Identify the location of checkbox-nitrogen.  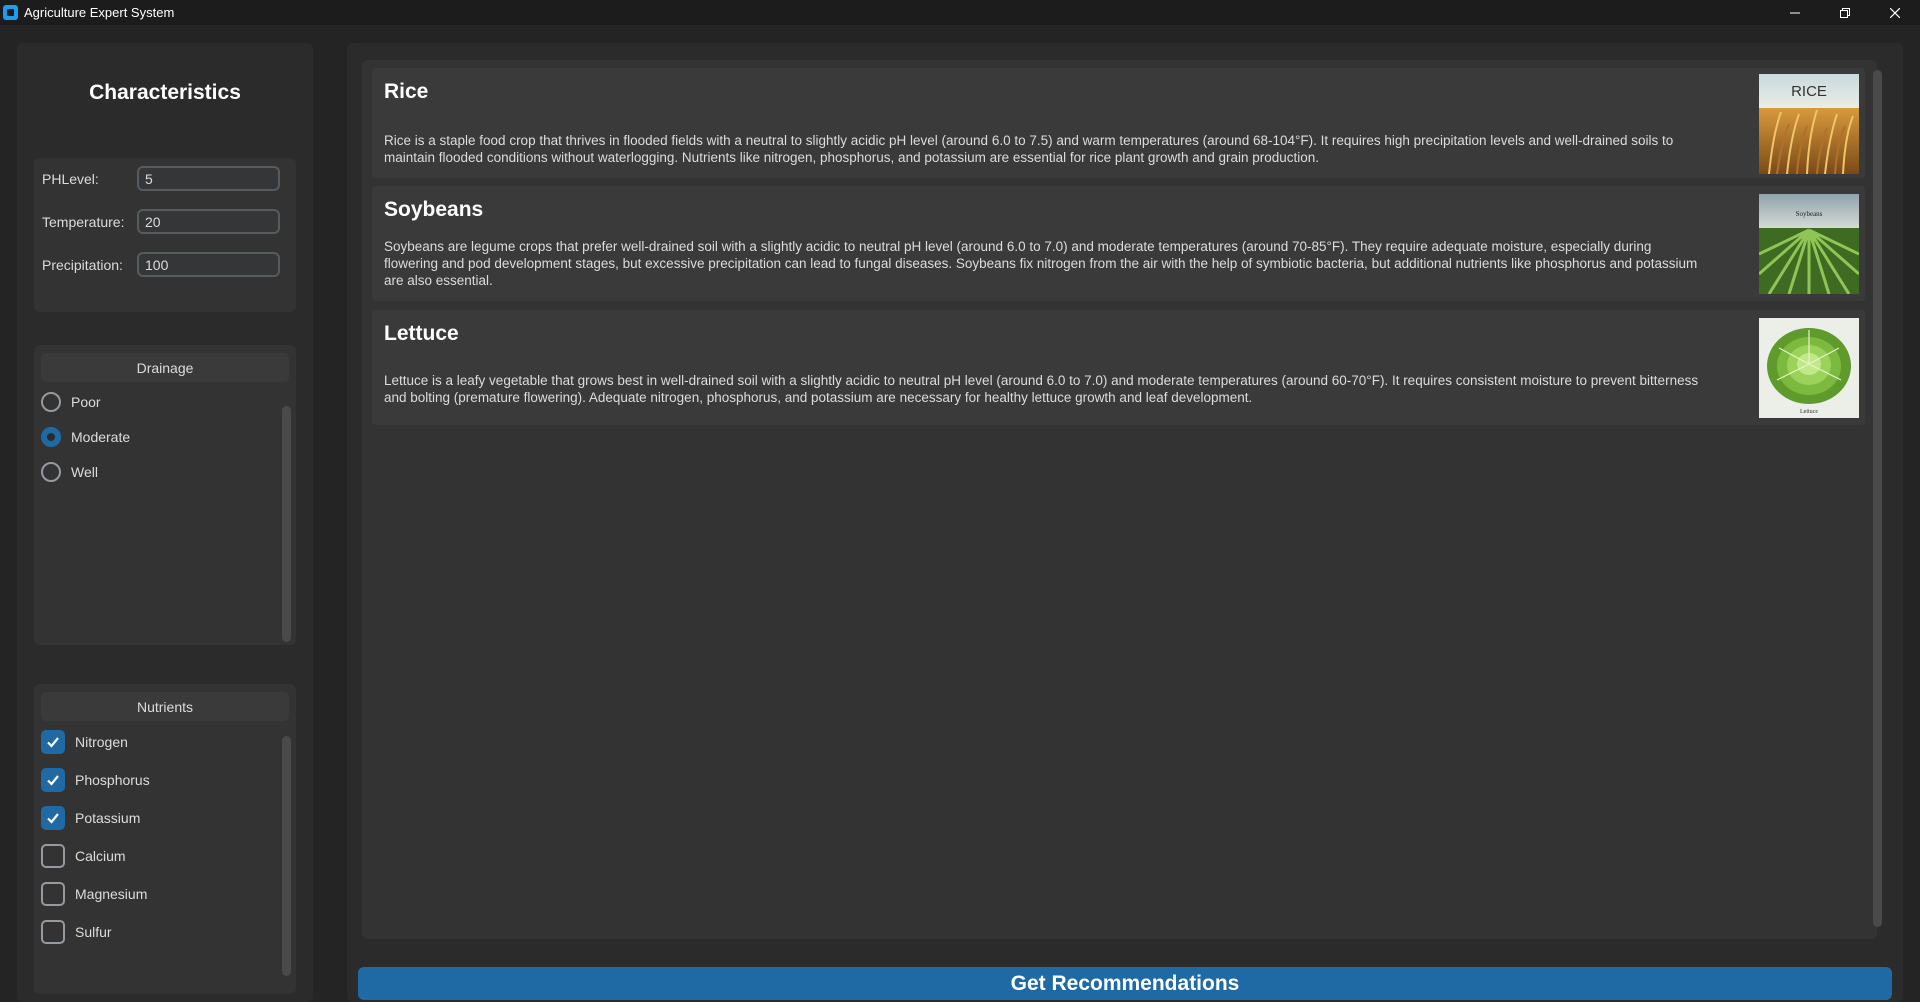
(53, 742).